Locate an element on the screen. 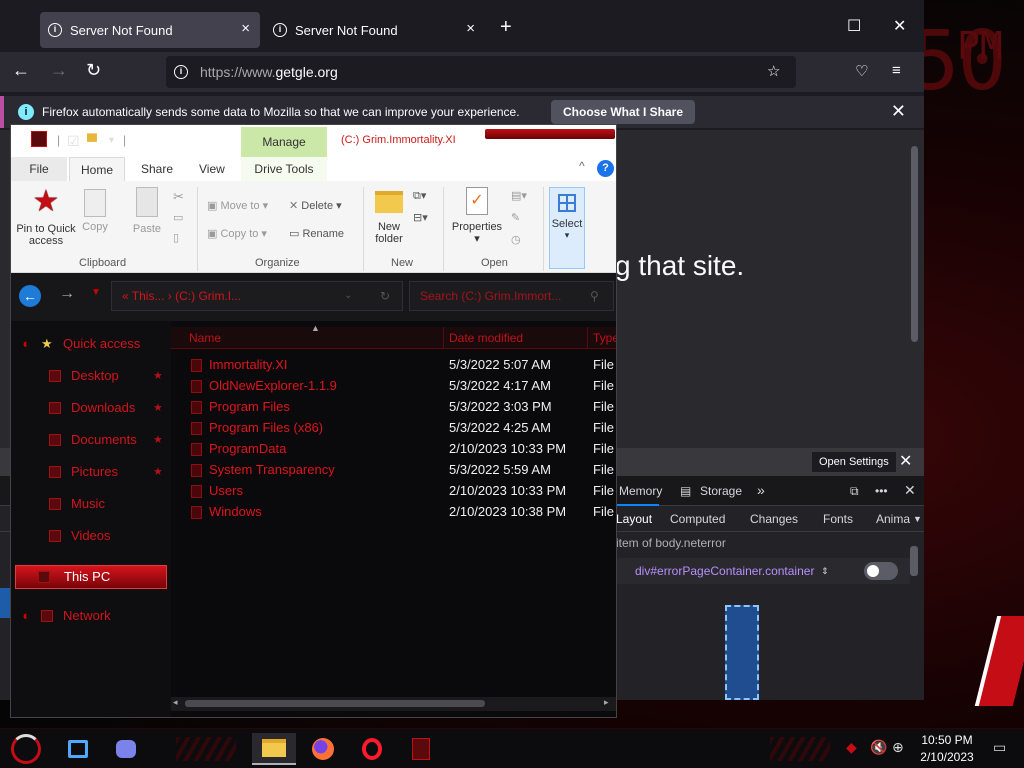 Image resolution: width=1024 pixels, height=768 pixels. tray-app-icon: ◆ is located at coordinates (851, 747).